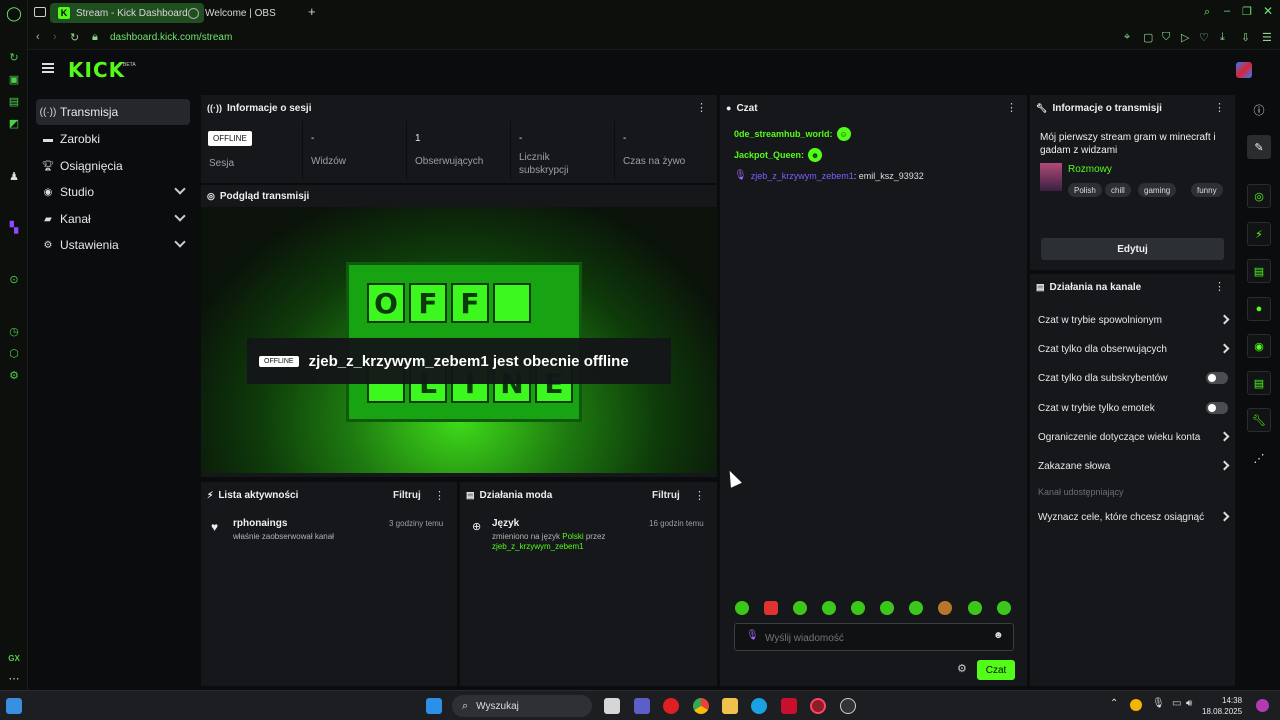 Image resolution: width=1280 pixels, height=720 pixels. Describe the element at coordinates (1217, 408) in the screenshot. I see `emote-only-toggle` at that location.